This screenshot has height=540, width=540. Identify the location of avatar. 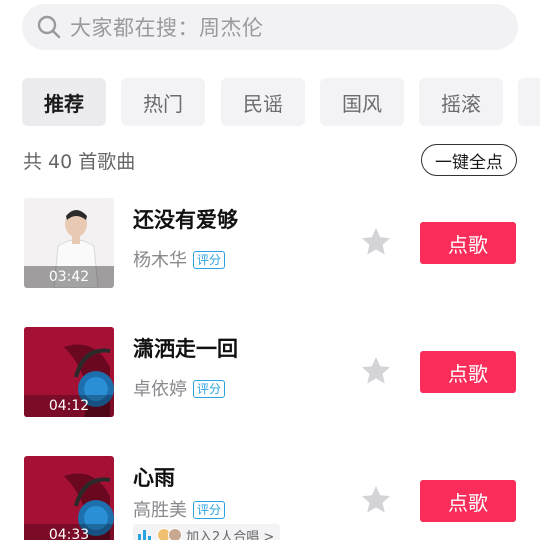
(175, 534).